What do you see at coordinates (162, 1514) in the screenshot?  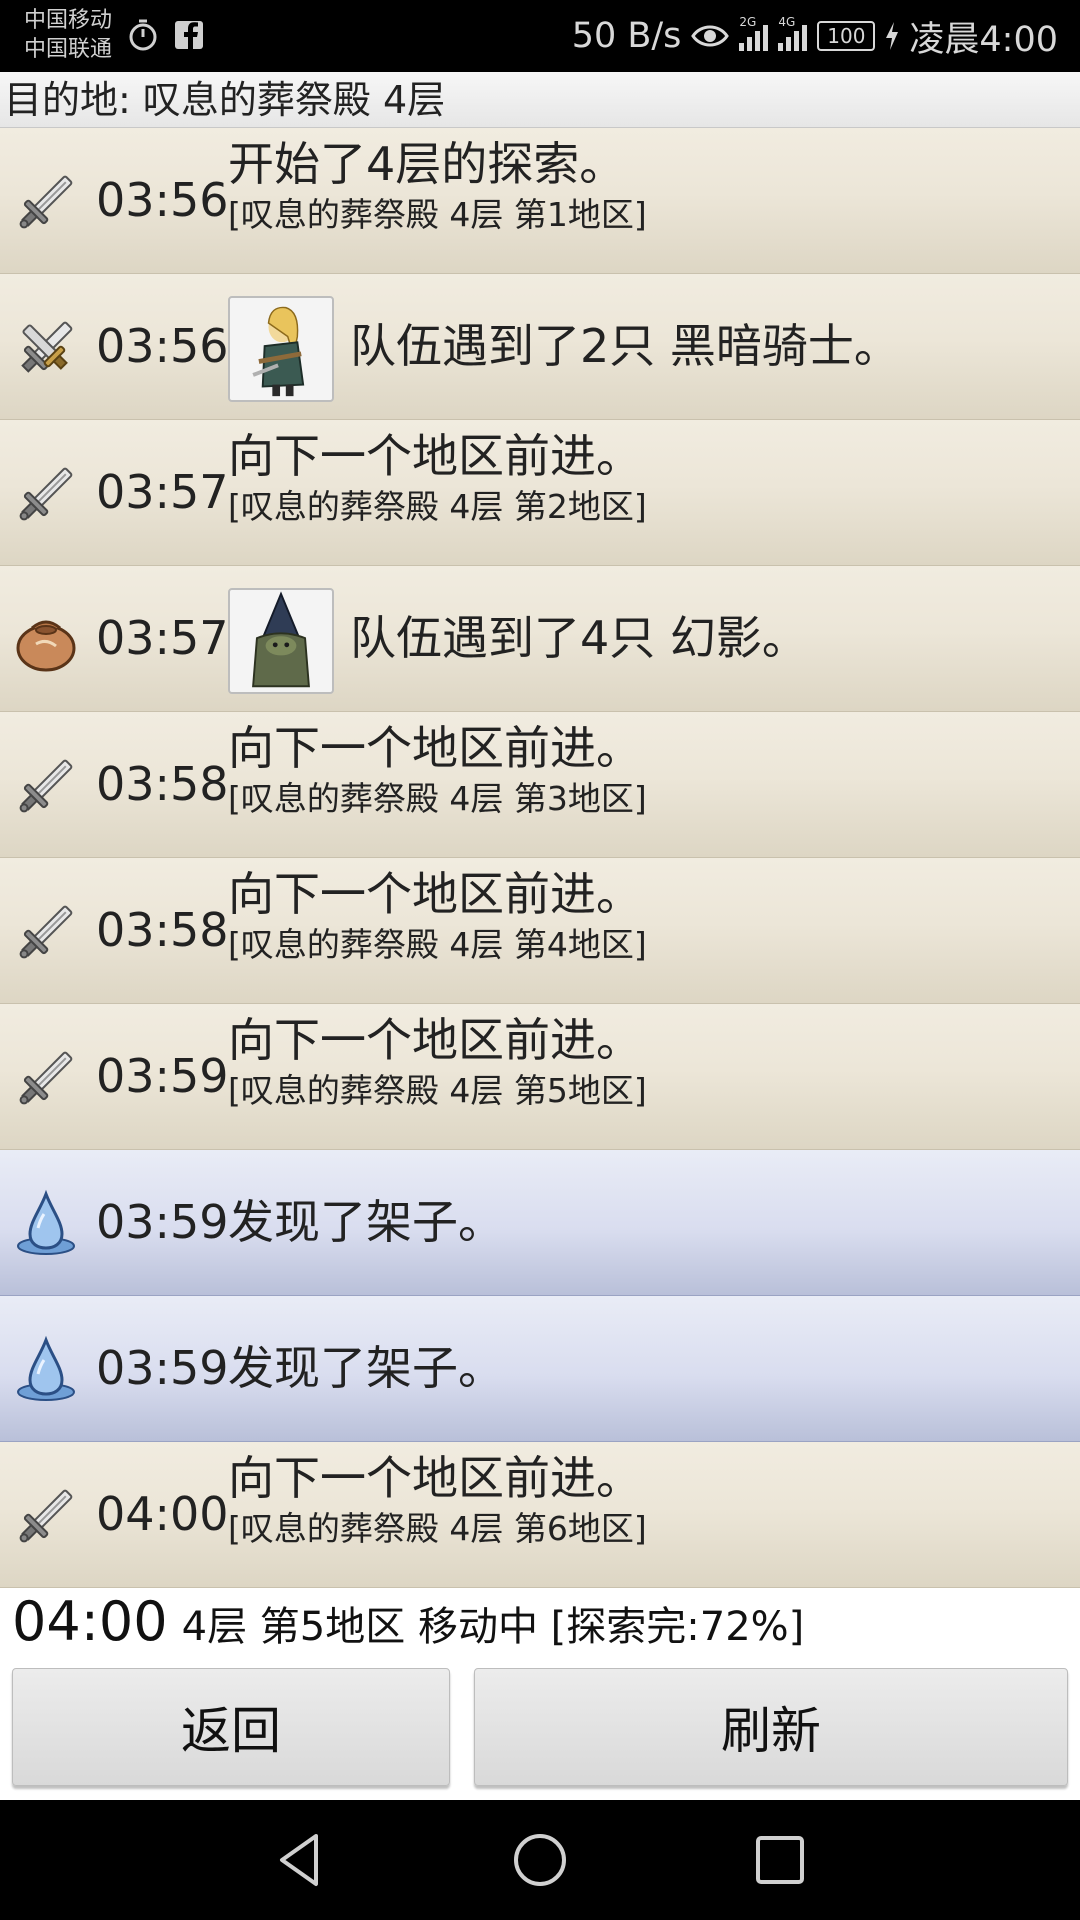 I see `log-time: 04:00` at bounding box center [162, 1514].